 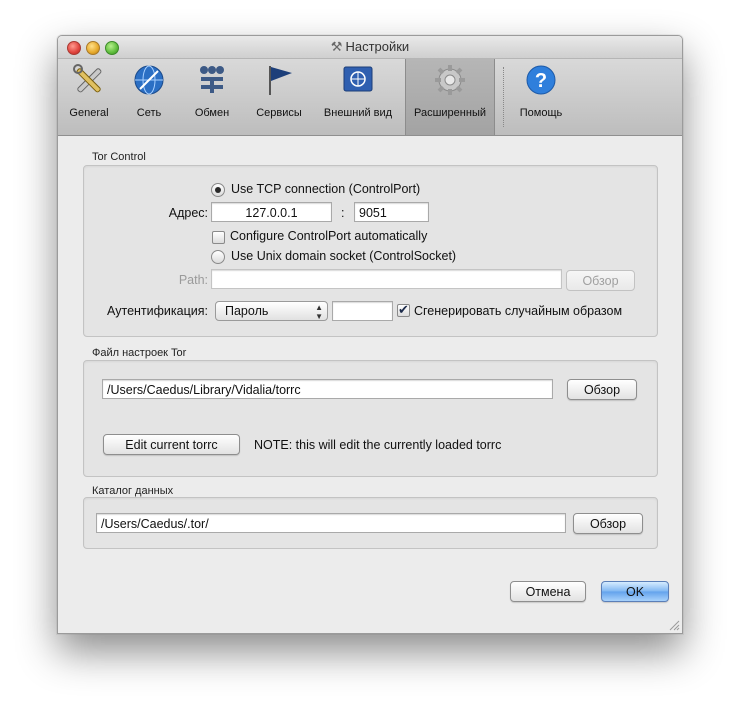 What do you see at coordinates (218, 257) in the screenshot?
I see `unix-socket-radio` at bounding box center [218, 257].